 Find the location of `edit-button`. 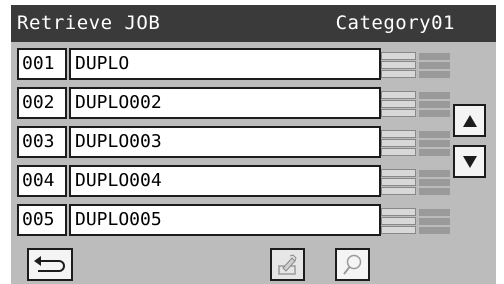

edit-button is located at coordinates (287, 264).